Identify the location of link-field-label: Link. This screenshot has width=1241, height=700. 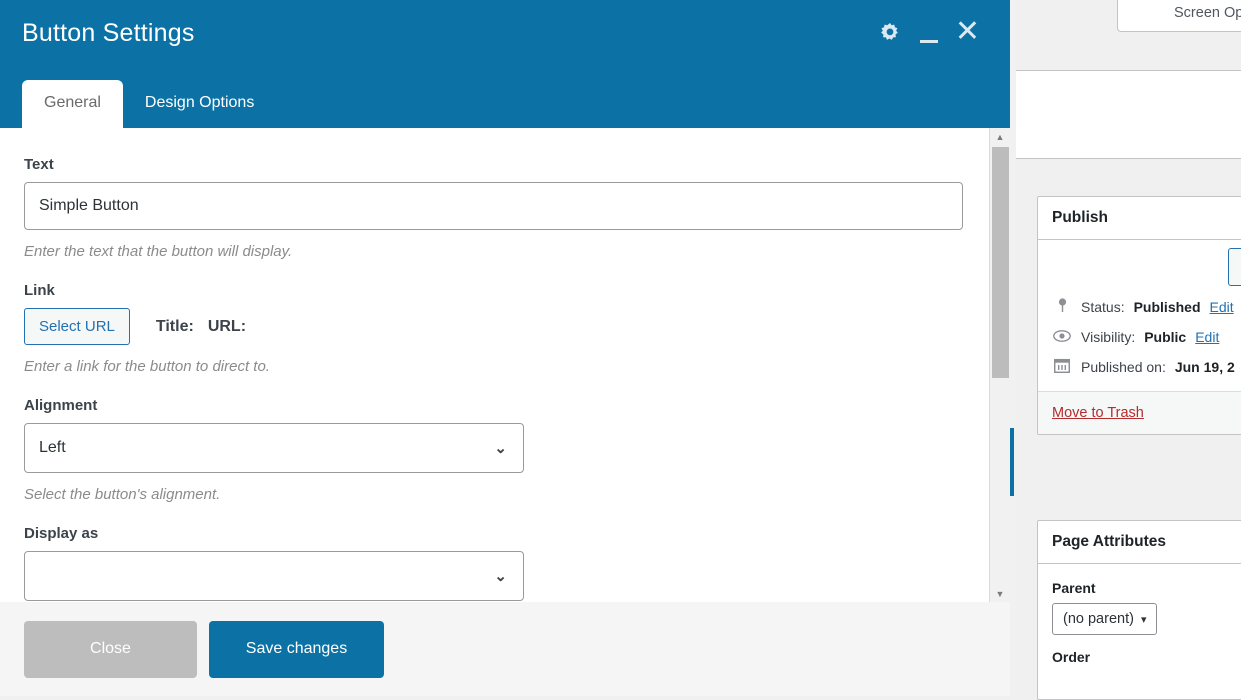
(494, 290).